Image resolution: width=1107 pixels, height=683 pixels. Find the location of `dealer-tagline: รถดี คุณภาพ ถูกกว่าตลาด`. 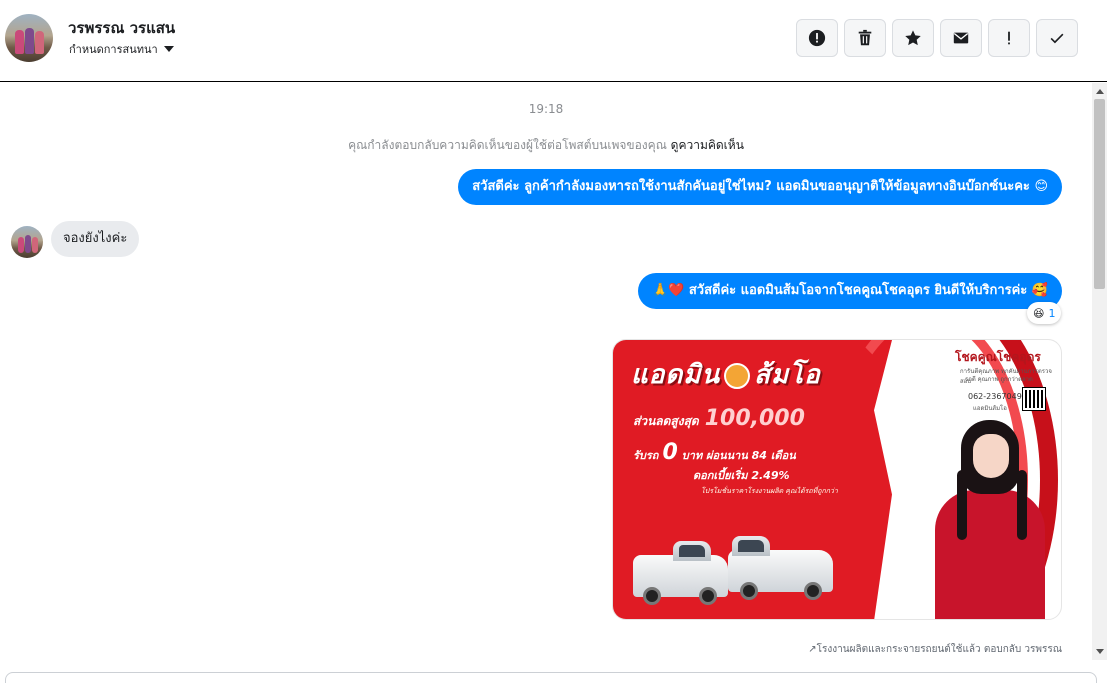

dealer-tagline: รถดี คุณภาพ ถูกกว่าตลาด is located at coordinates (999, 379).